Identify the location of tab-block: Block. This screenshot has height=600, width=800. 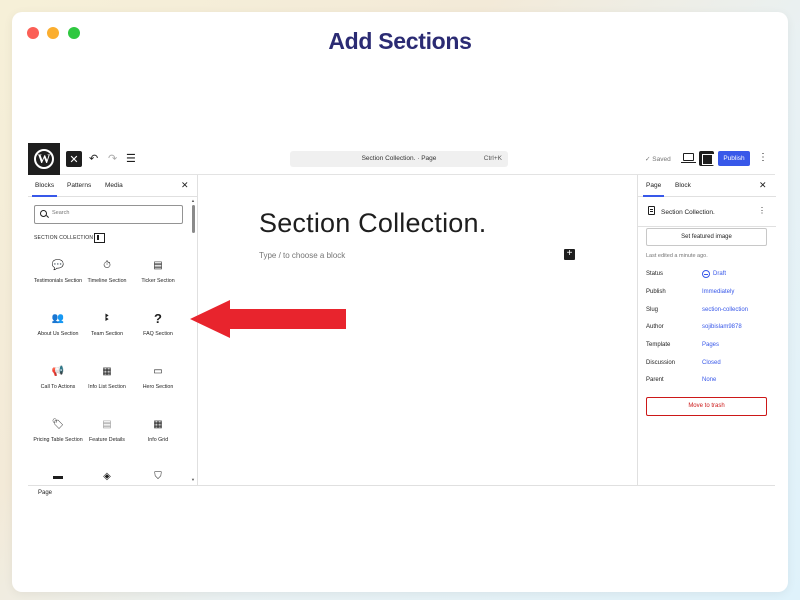
(683, 185).